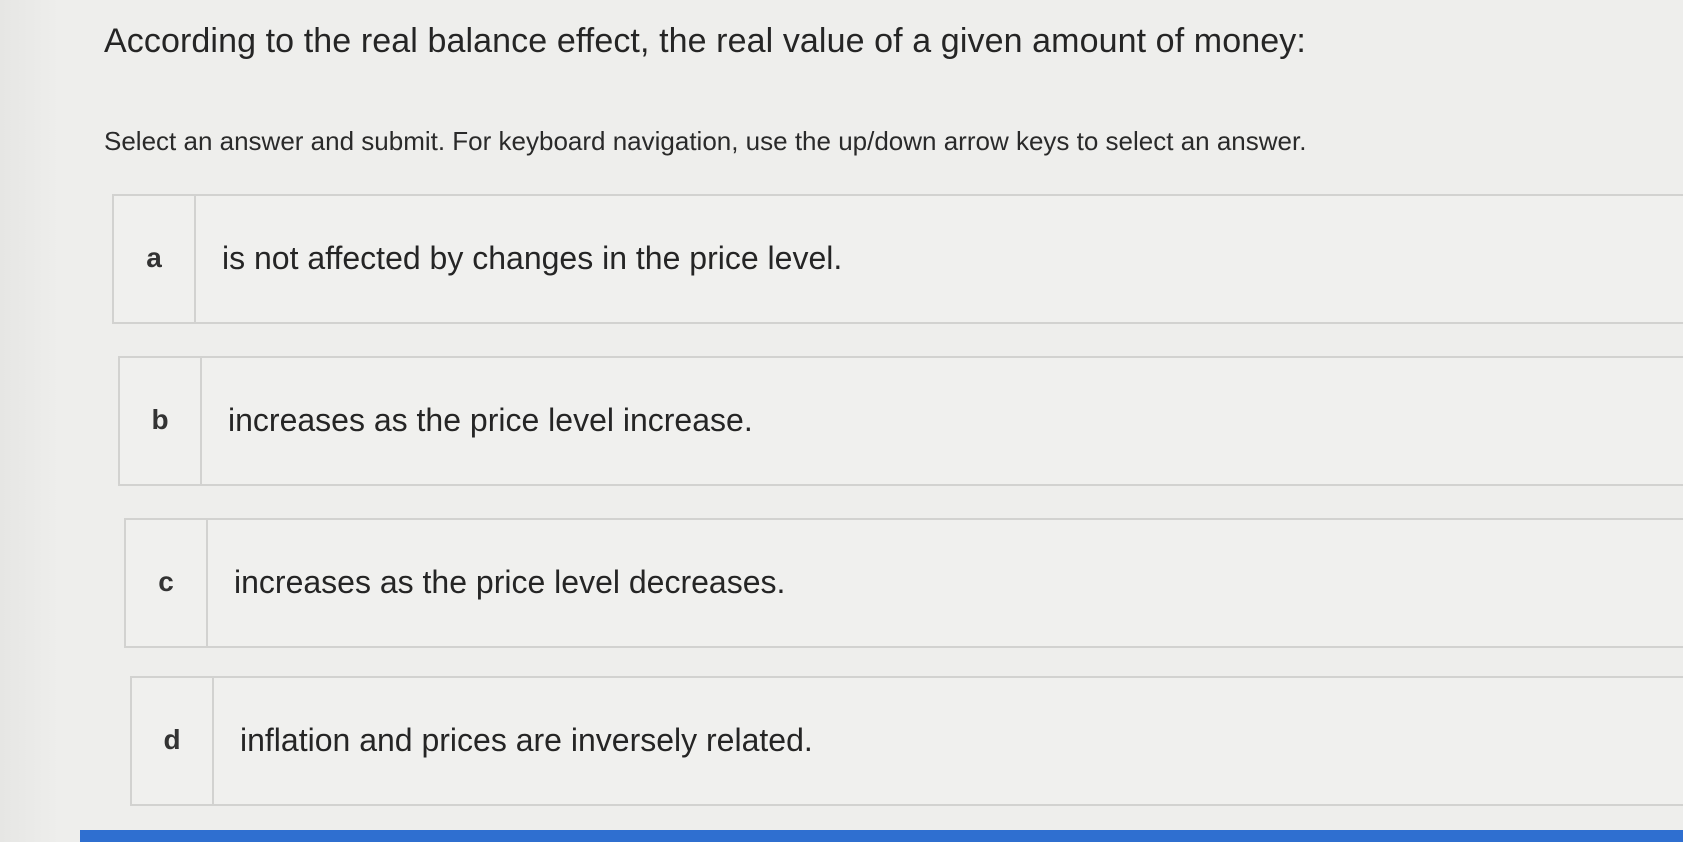 The height and width of the screenshot is (842, 1683). What do you see at coordinates (490, 420) in the screenshot?
I see `option-text: increases as the price level increase.` at bounding box center [490, 420].